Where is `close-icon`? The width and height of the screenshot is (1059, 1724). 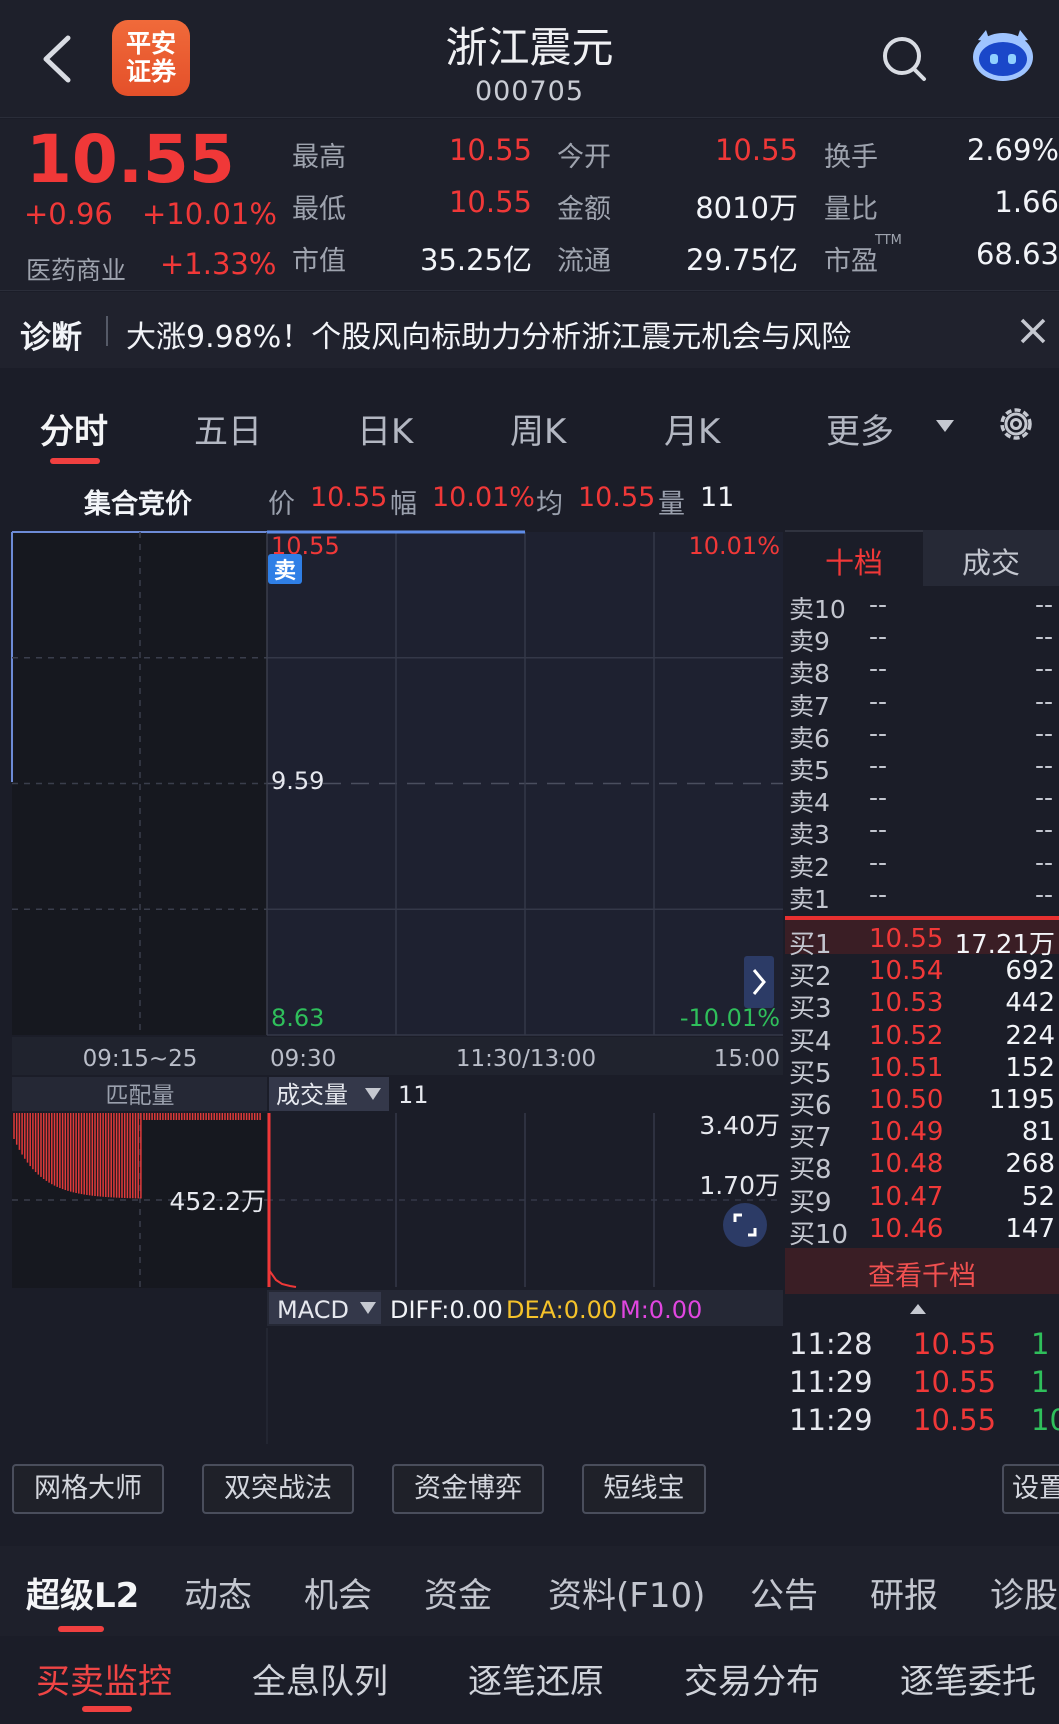
close-icon is located at coordinates (1033, 331).